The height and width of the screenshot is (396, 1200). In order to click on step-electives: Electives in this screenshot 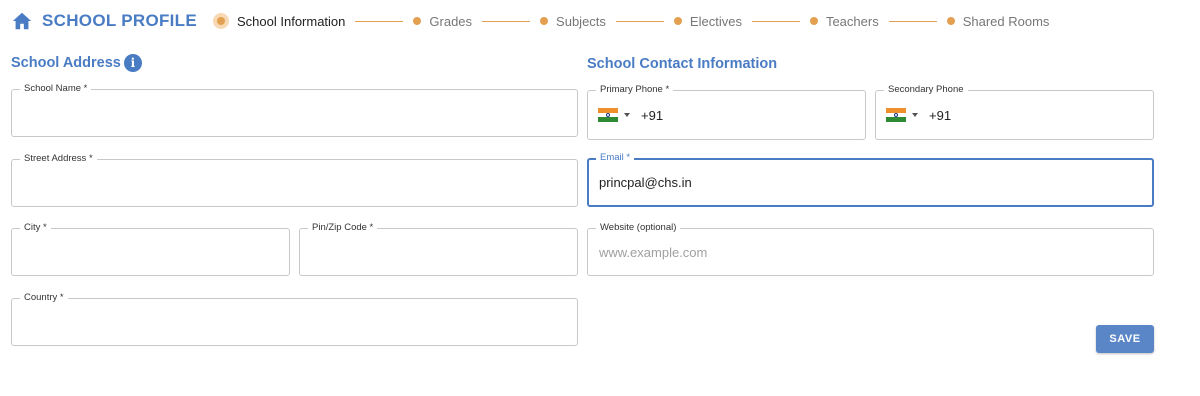, I will do `click(707, 21)`.